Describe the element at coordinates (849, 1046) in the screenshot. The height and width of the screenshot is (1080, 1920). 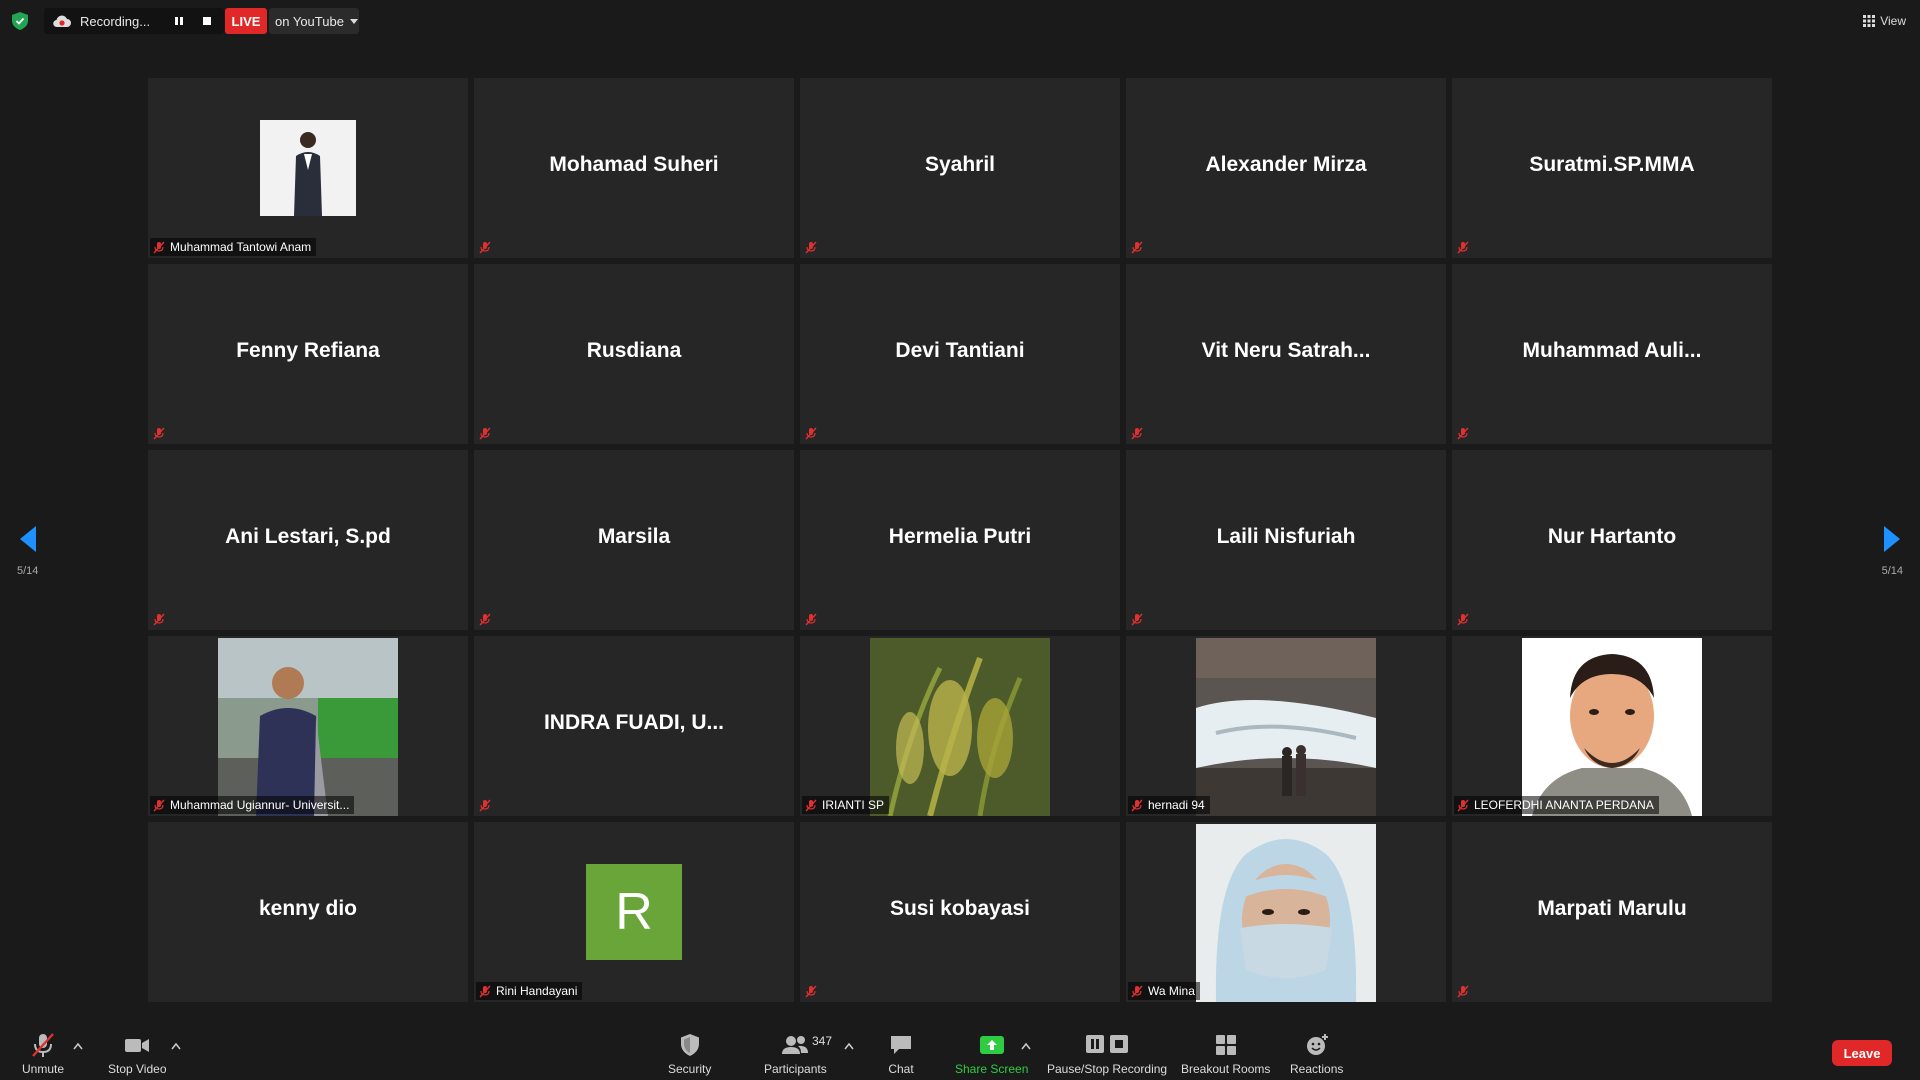
I see `participants-options-caret-icon` at that location.